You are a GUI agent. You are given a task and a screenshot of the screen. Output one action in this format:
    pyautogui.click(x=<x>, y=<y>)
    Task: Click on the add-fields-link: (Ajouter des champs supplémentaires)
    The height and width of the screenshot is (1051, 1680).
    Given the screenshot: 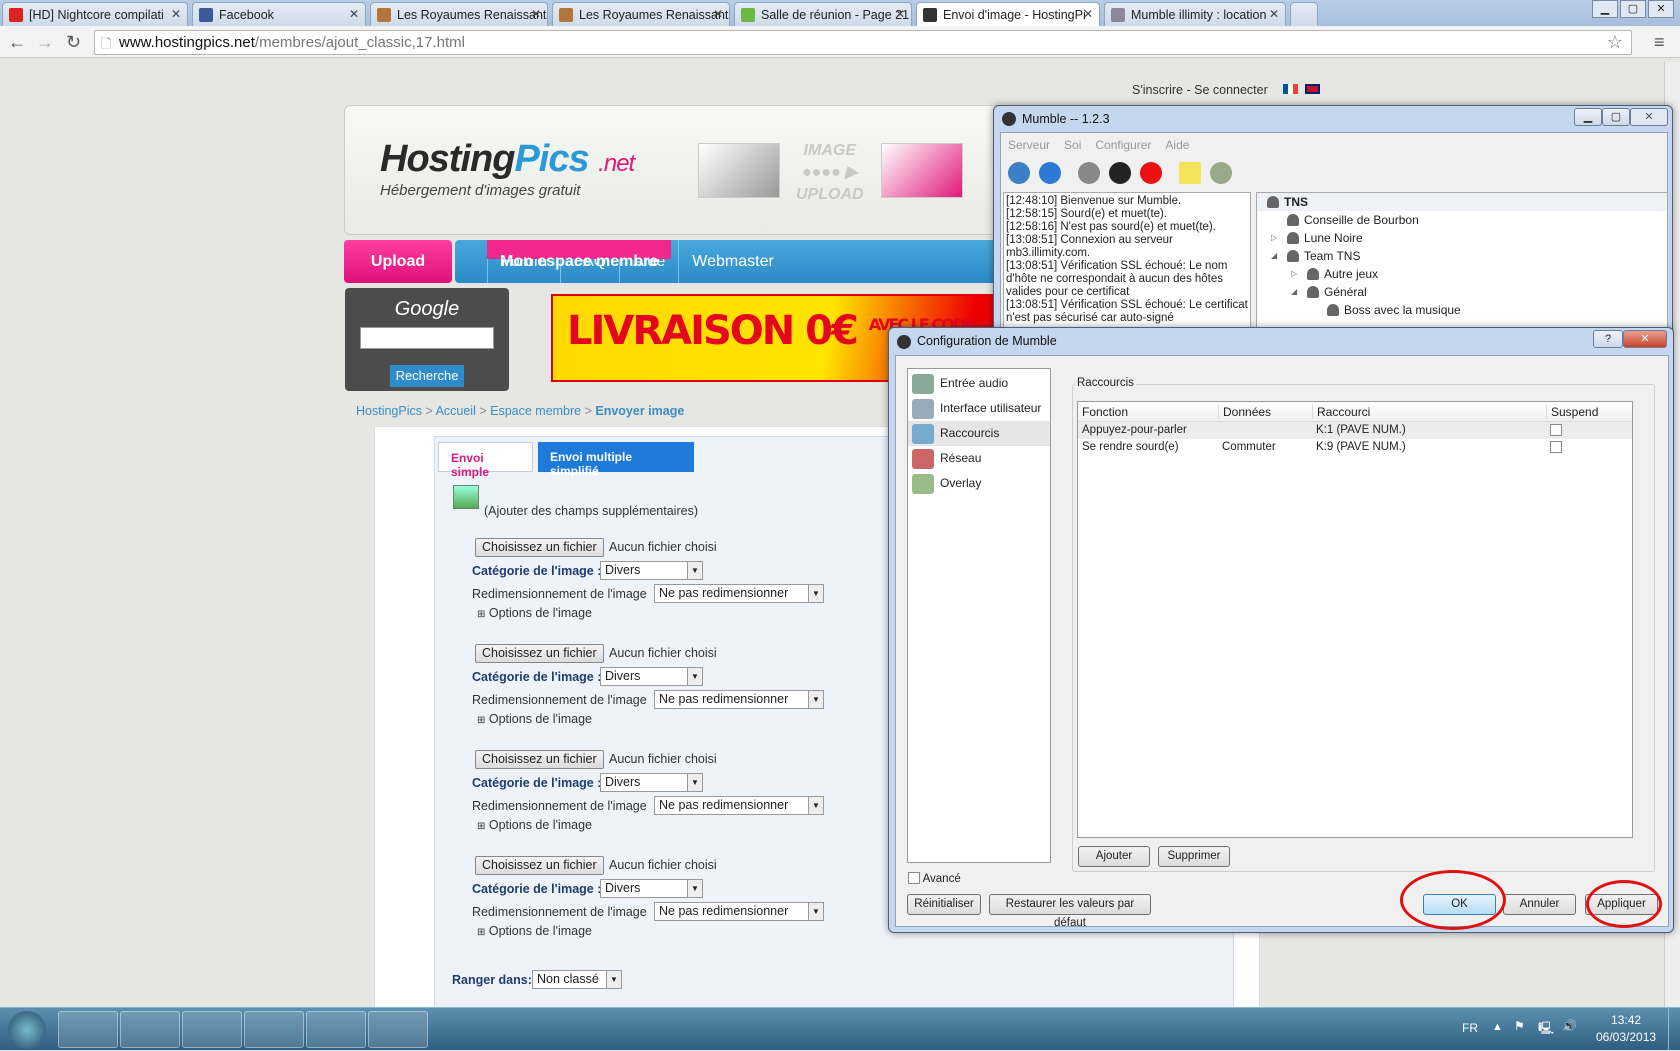 What is the action you would take?
    pyautogui.click(x=591, y=511)
    